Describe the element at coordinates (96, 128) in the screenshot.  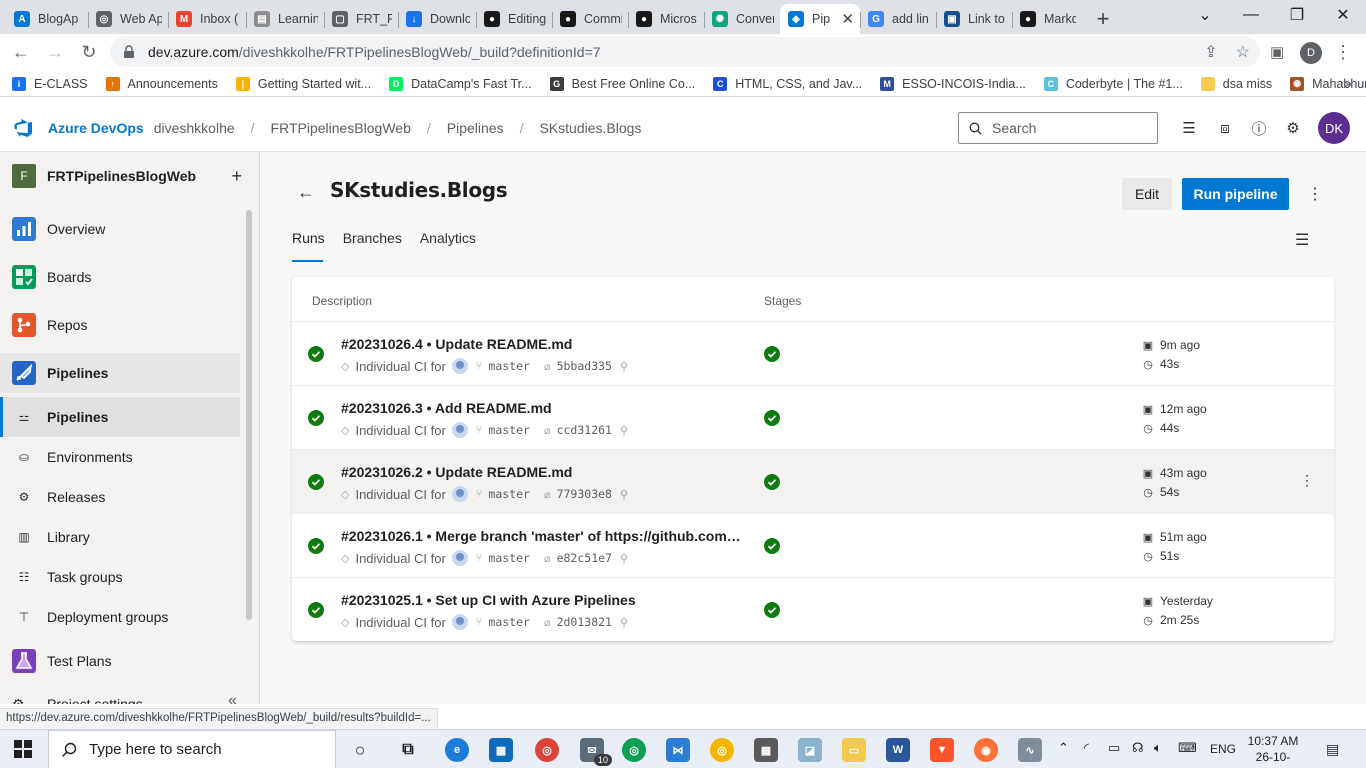
I see `brand-name: Azure DevOps` at that location.